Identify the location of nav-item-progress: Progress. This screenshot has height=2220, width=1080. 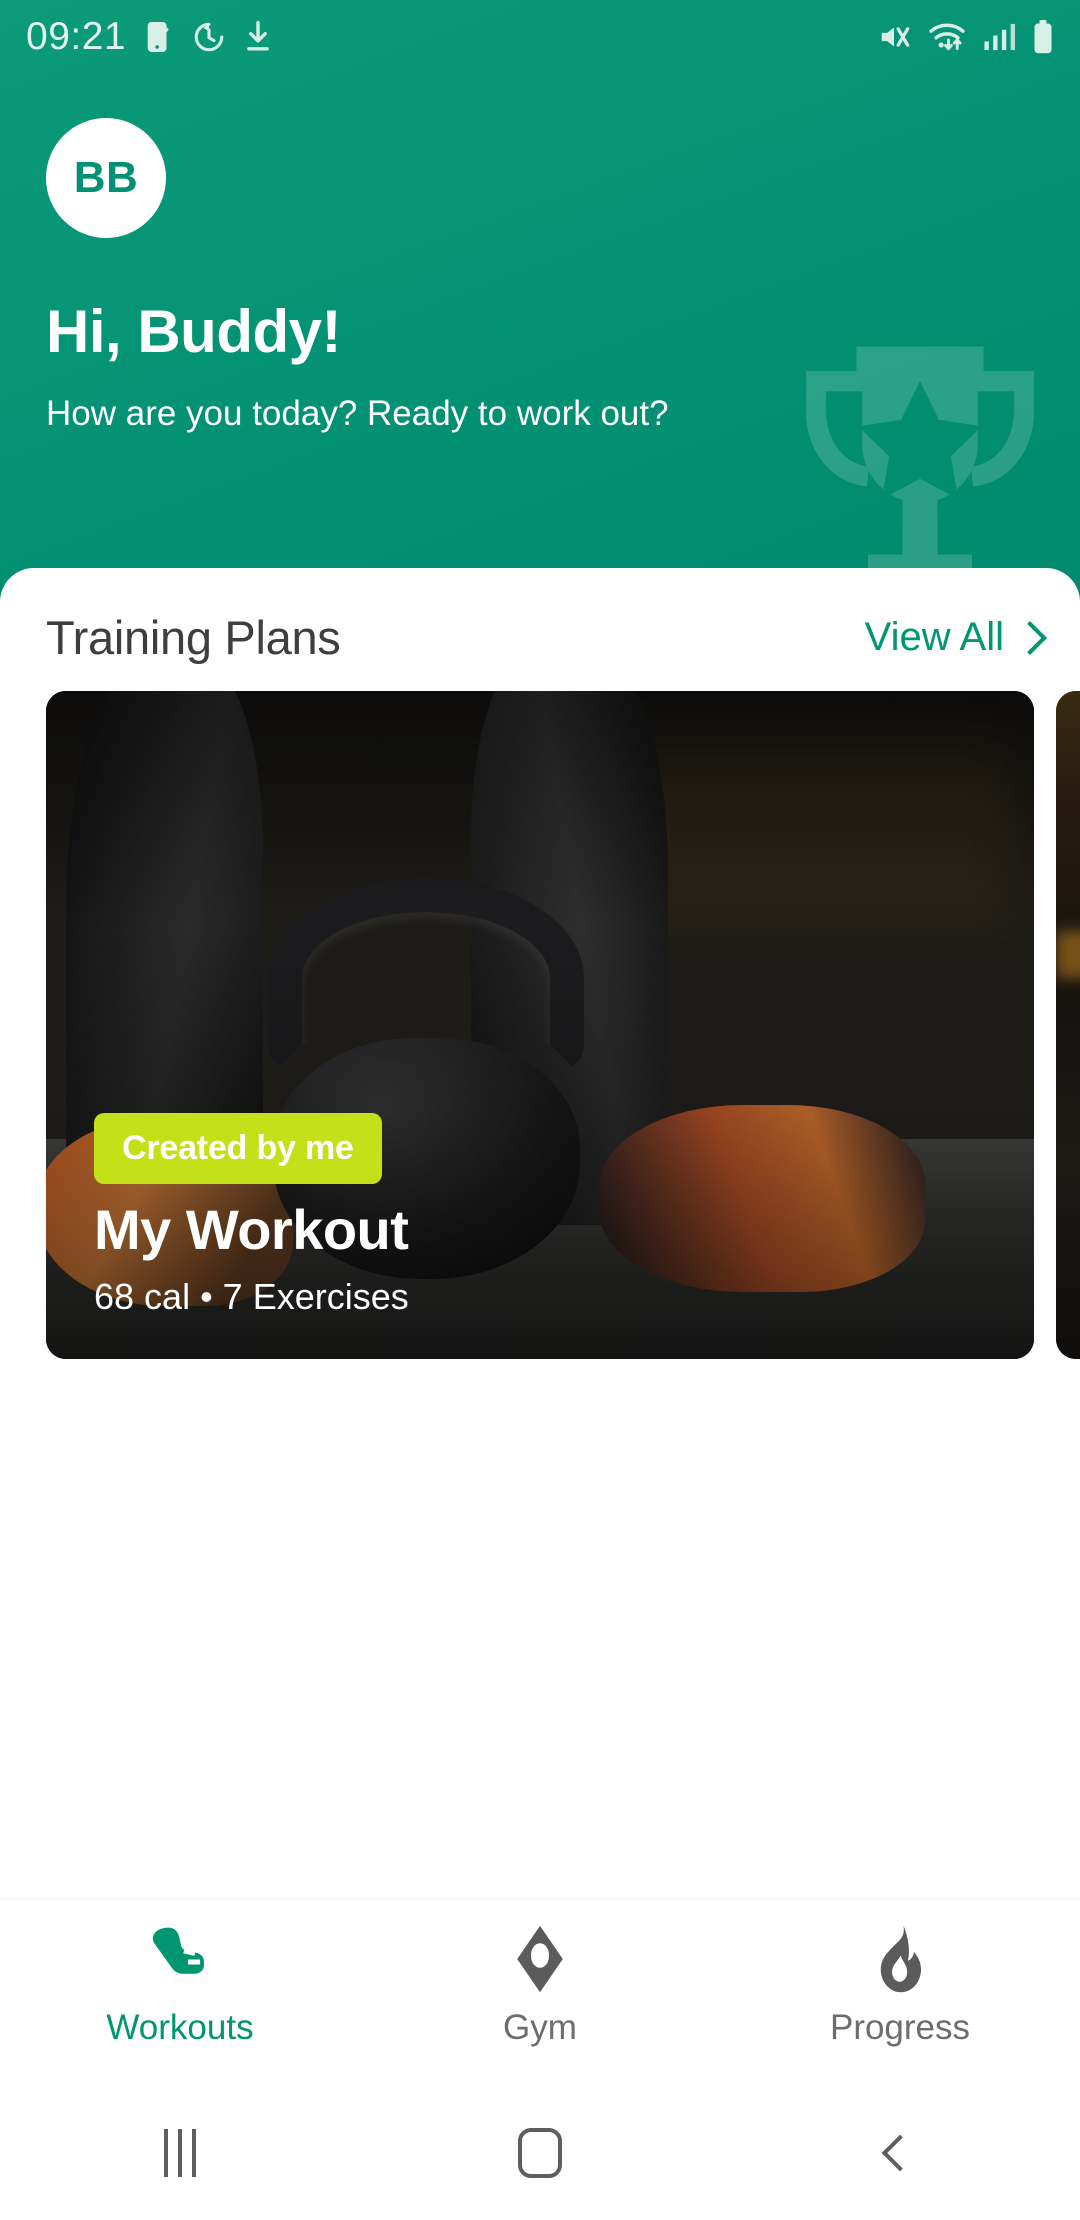
(900, 1986).